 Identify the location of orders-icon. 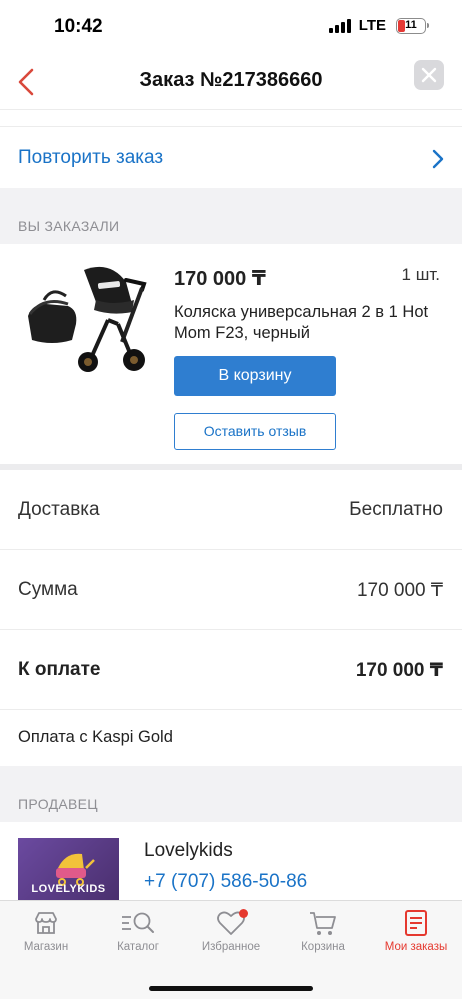
(416, 923).